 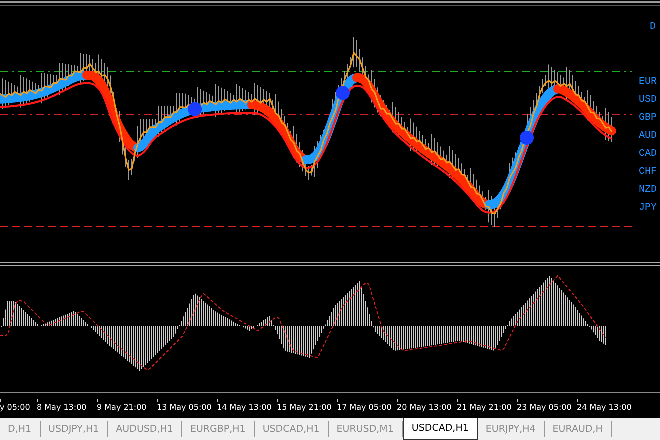 What do you see at coordinates (648, 191) in the screenshot?
I see `currency-label: NZD` at bounding box center [648, 191].